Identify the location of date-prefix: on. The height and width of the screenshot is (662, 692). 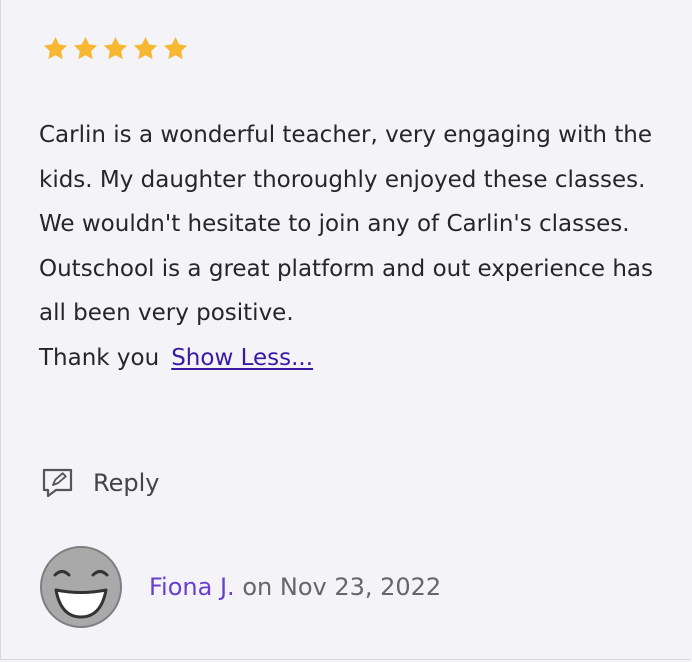
(257, 587).